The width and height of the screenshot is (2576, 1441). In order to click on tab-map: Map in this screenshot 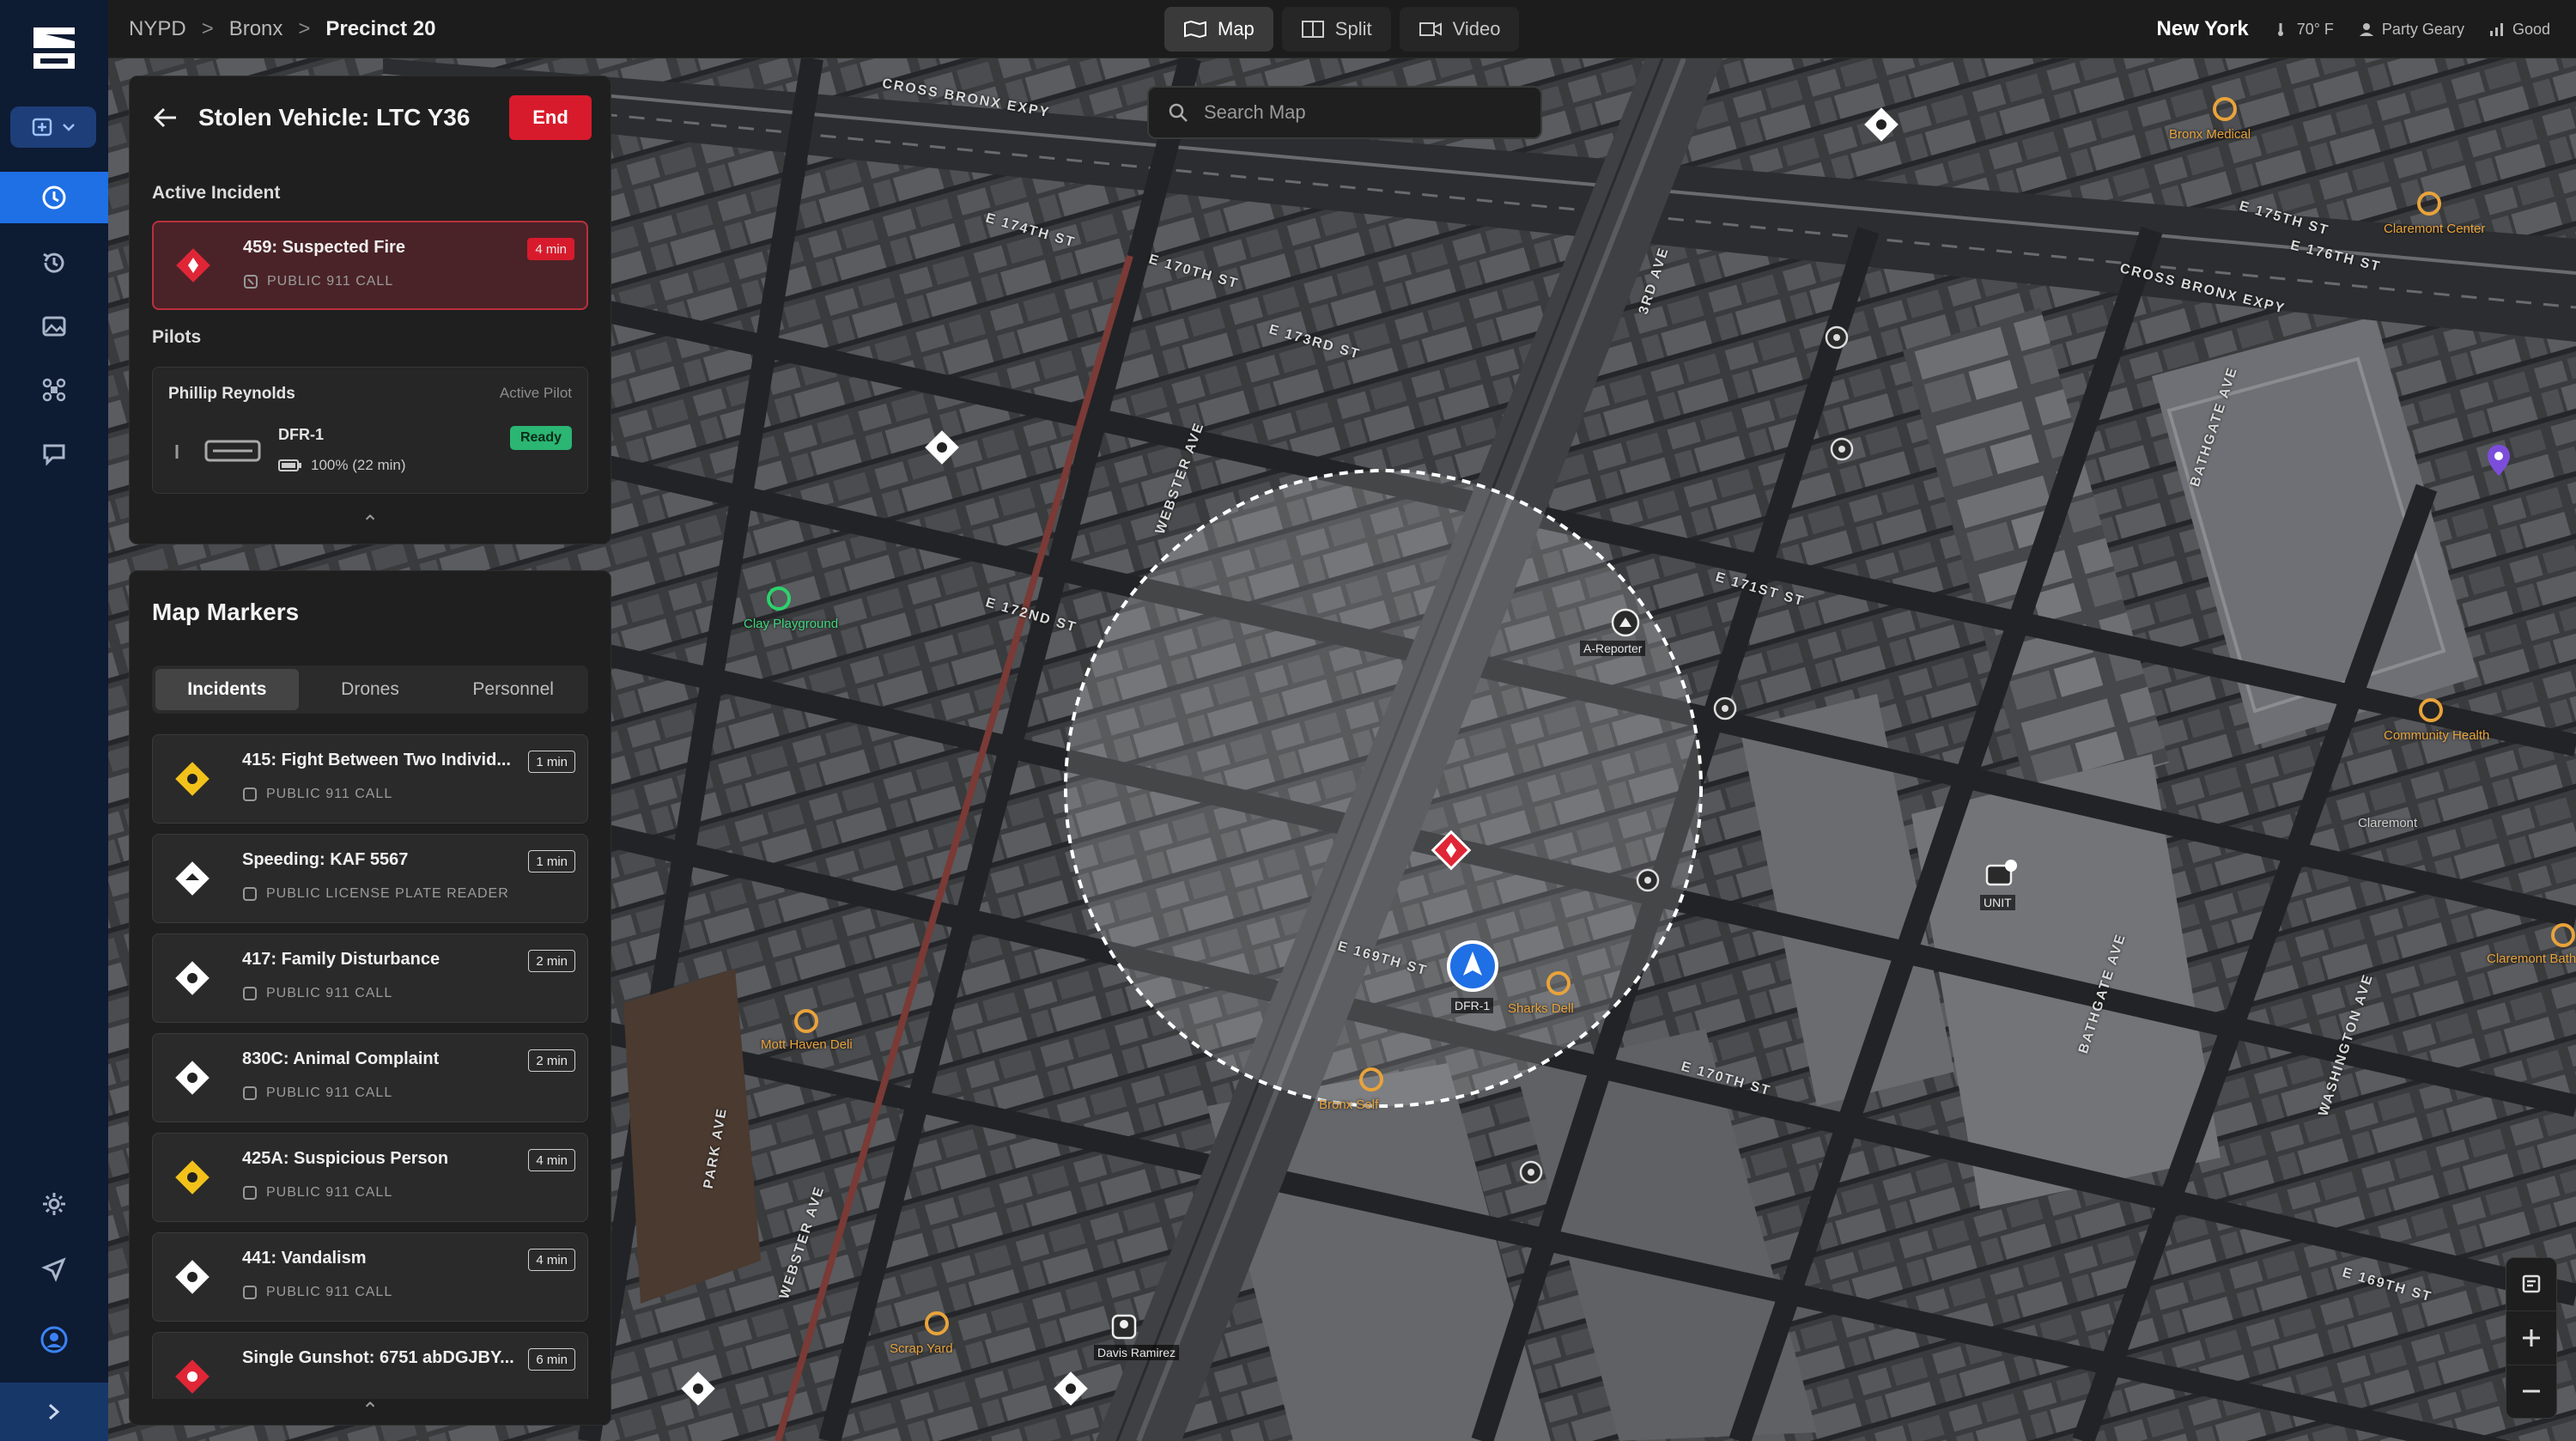, I will do `click(1218, 30)`.